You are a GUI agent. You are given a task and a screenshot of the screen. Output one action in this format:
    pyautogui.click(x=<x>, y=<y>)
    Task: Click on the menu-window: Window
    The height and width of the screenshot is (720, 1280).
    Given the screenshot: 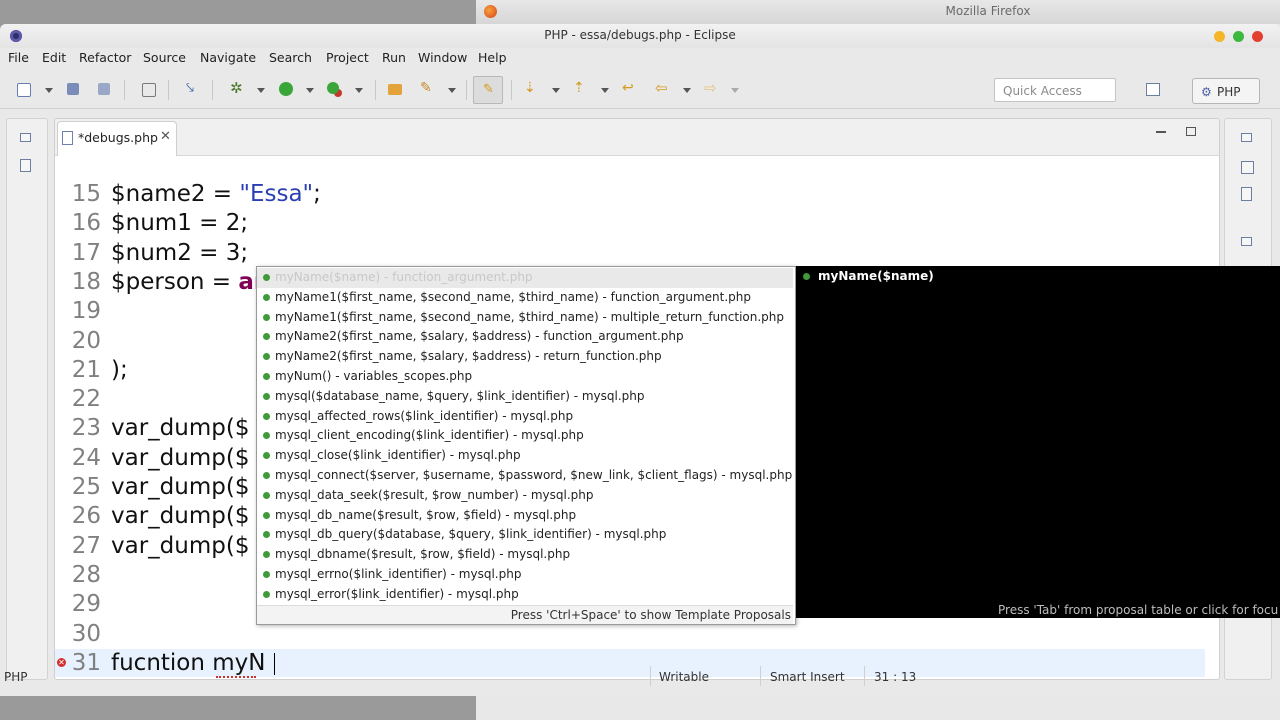 What is the action you would take?
    pyautogui.click(x=442, y=57)
    